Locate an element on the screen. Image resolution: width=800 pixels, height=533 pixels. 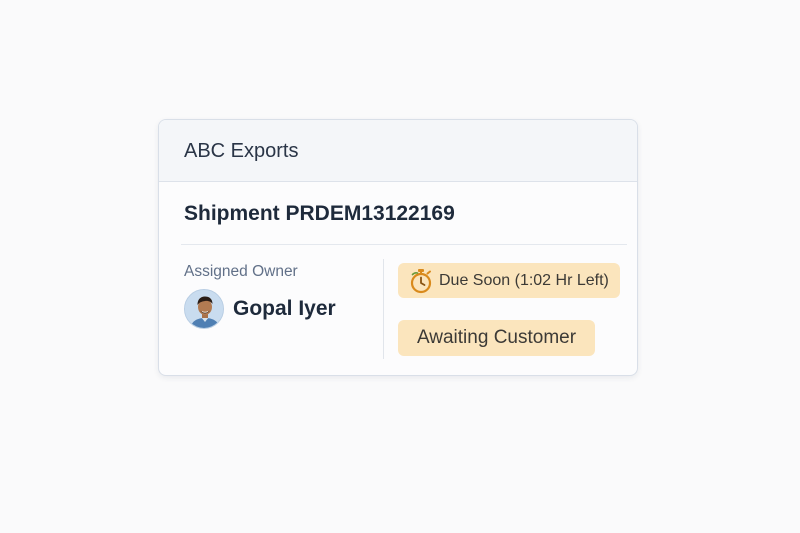
card-header: ABC Exports is located at coordinates (398, 151).